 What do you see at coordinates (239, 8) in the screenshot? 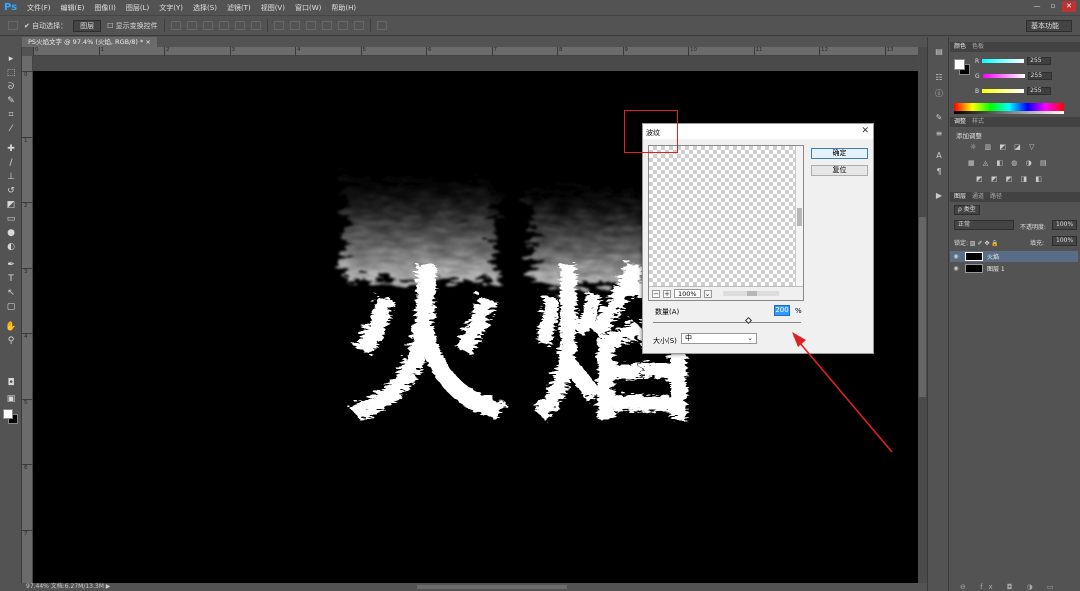
I see `menu-item: 滤镜(T)` at bounding box center [239, 8].